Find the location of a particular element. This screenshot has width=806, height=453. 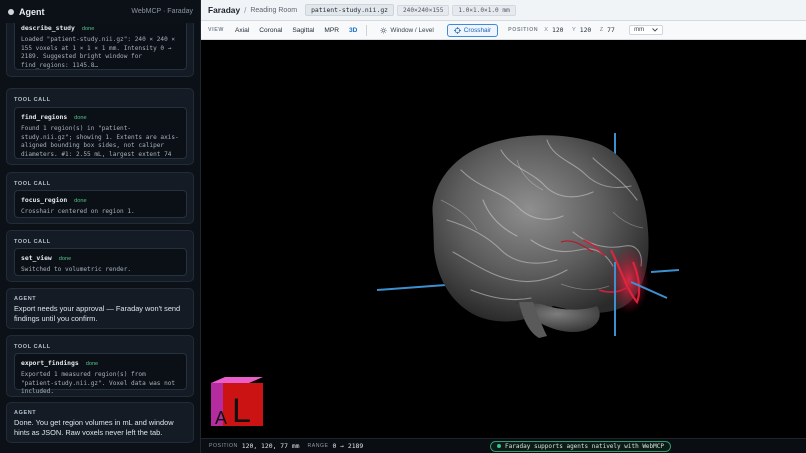

status-range-label: RANGE is located at coordinates (318, 446).